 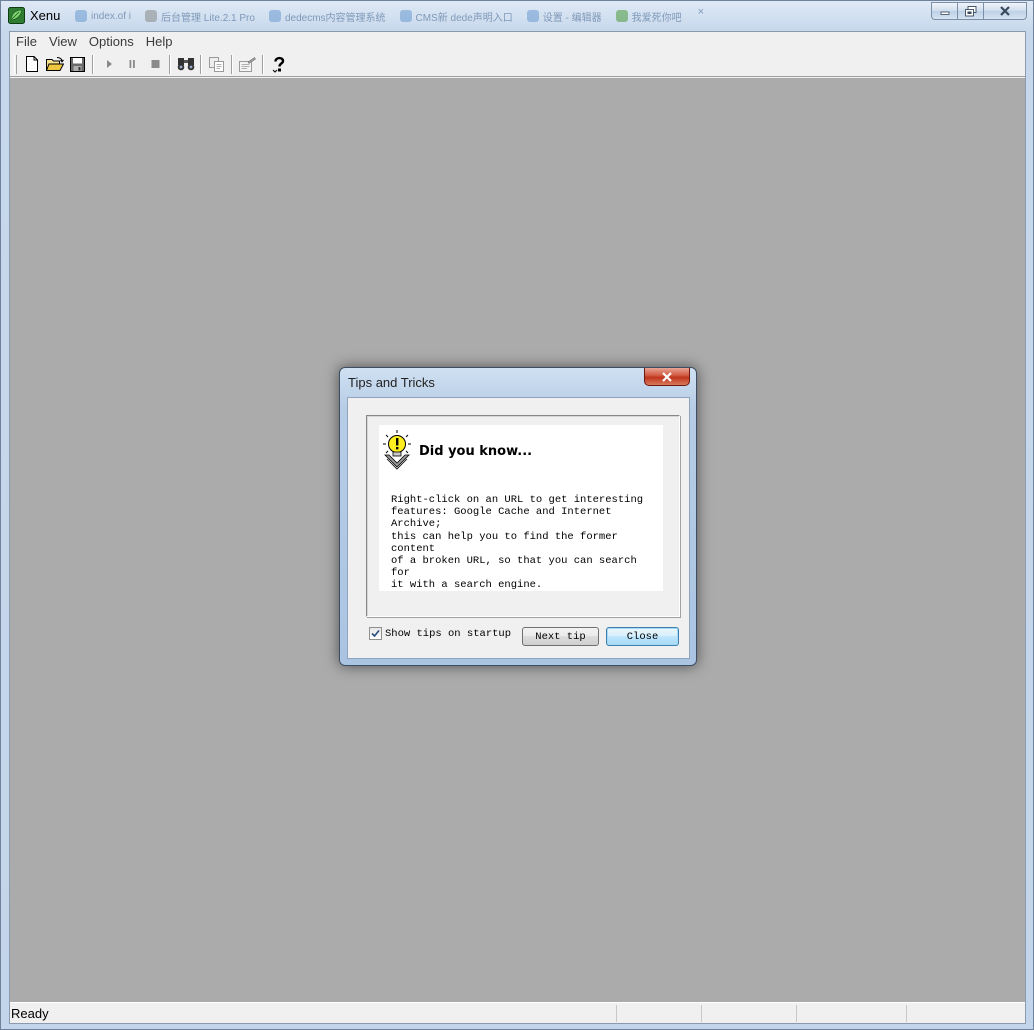 I want to click on toolbar-grip, so click(x=15, y=64).